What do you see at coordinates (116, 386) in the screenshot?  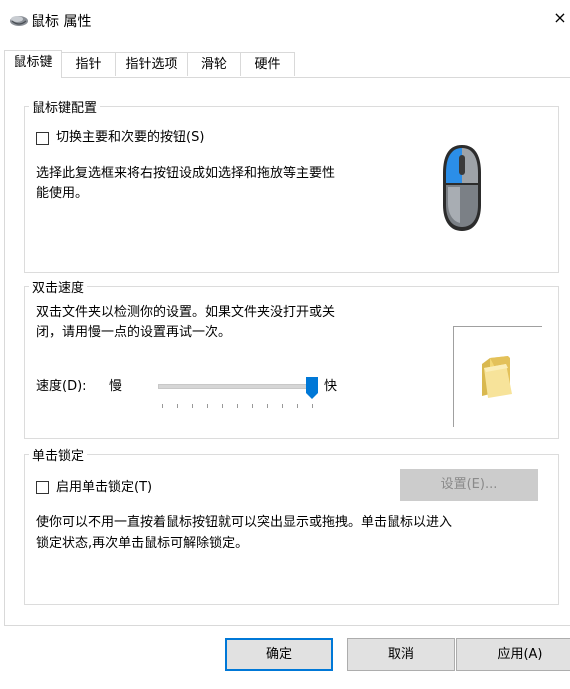 I see `slow-label: 慢` at bounding box center [116, 386].